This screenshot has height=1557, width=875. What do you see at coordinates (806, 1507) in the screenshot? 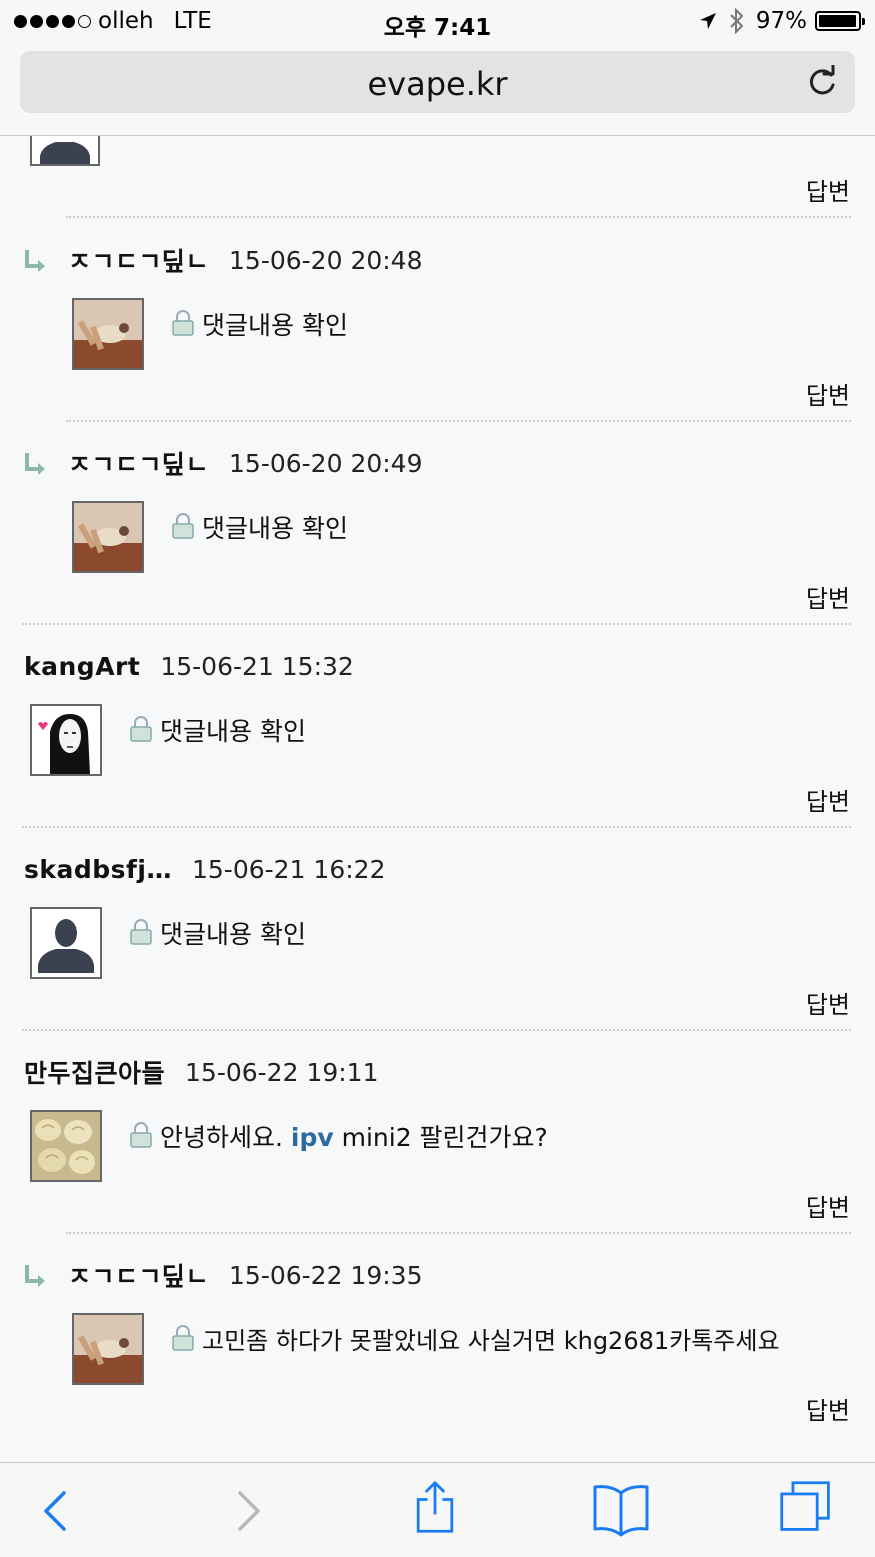
I see `tabs-icon` at bounding box center [806, 1507].